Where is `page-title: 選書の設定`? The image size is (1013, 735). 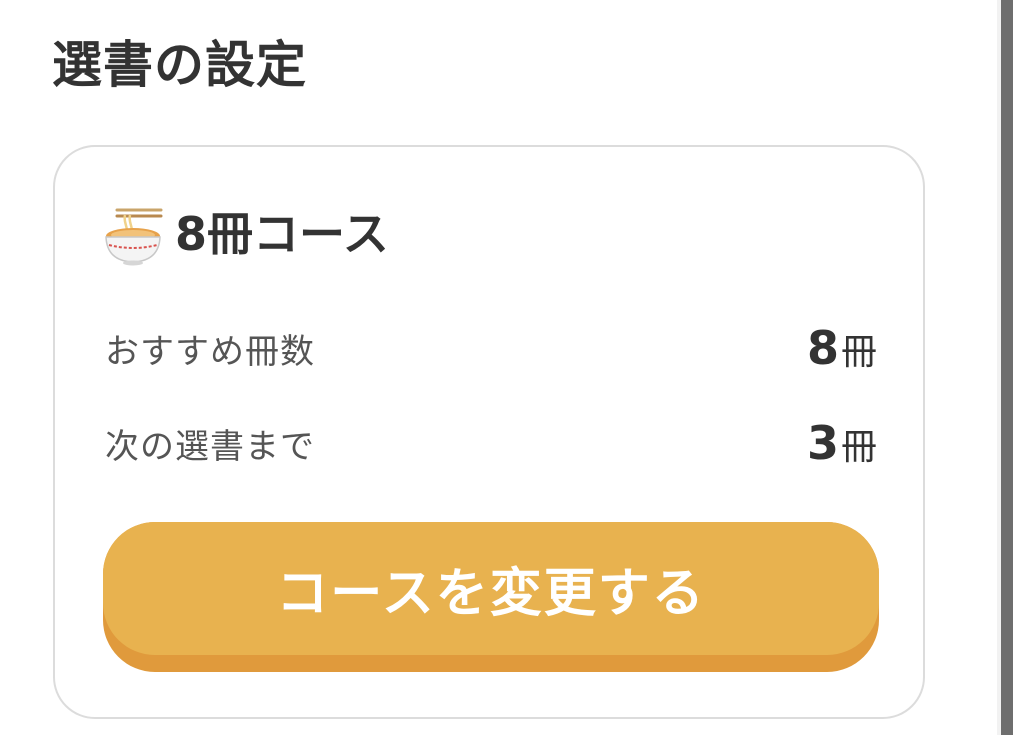 page-title: 選書の設定 is located at coordinates (179, 65).